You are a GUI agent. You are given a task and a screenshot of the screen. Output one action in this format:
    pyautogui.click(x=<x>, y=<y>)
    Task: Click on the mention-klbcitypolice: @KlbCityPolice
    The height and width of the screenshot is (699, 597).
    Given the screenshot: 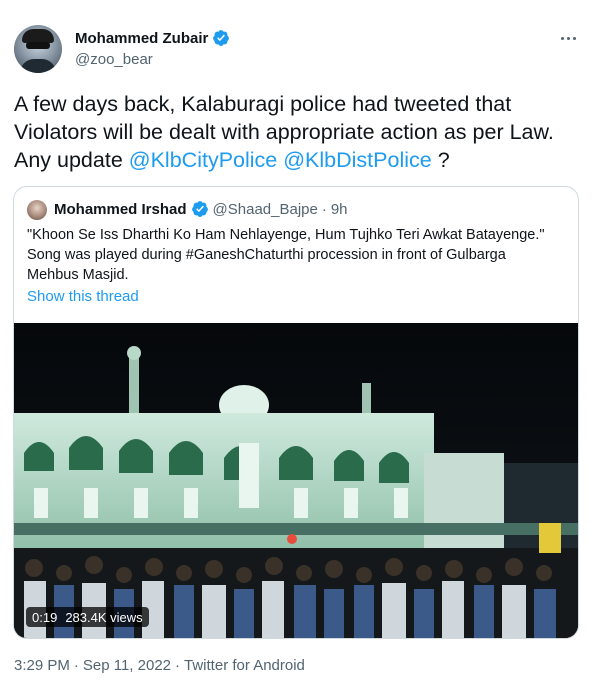 What is the action you would take?
    pyautogui.click(x=203, y=160)
    